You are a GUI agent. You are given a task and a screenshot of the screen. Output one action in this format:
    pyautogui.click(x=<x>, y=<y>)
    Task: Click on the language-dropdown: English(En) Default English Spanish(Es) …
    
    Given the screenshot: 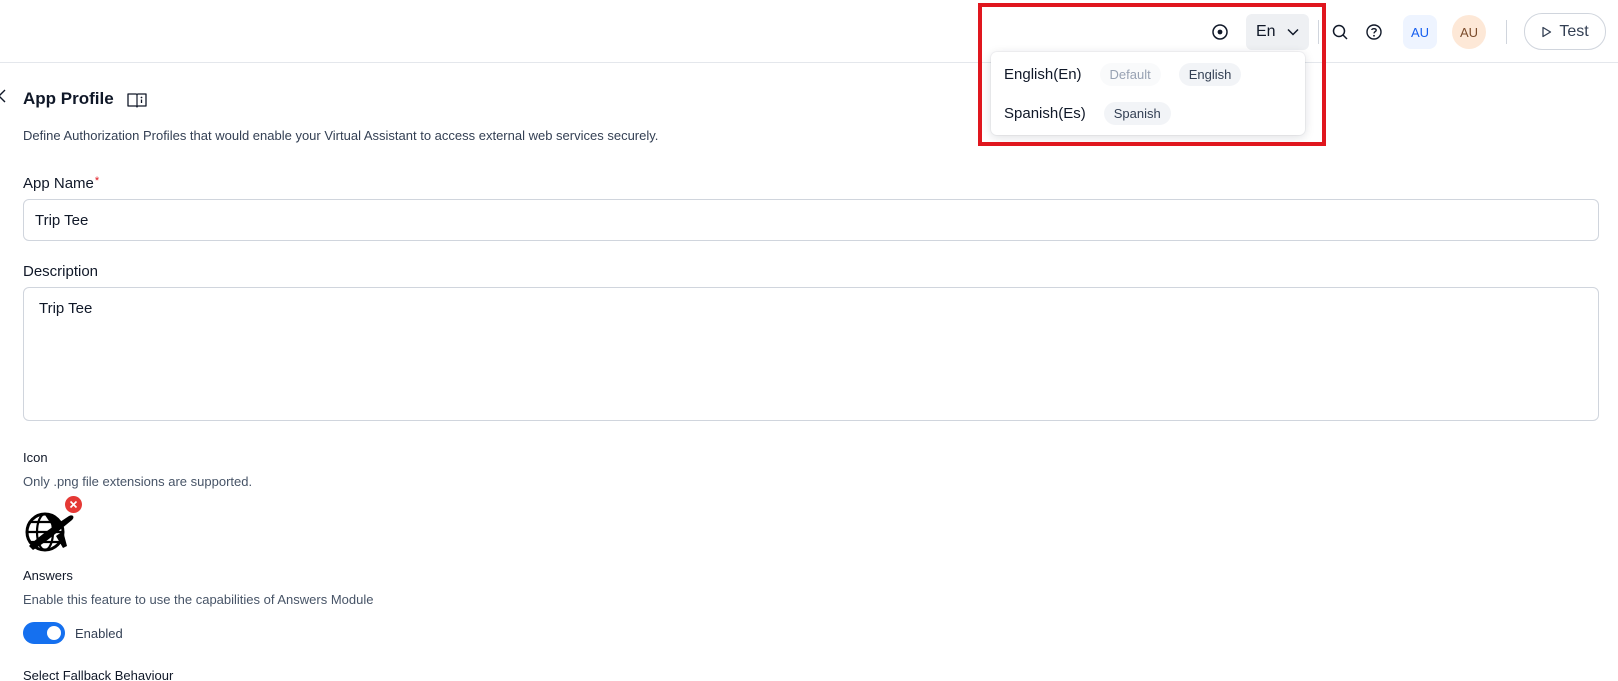 What is the action you would take?
    pyautogui.click(x=1148, y=93)
    